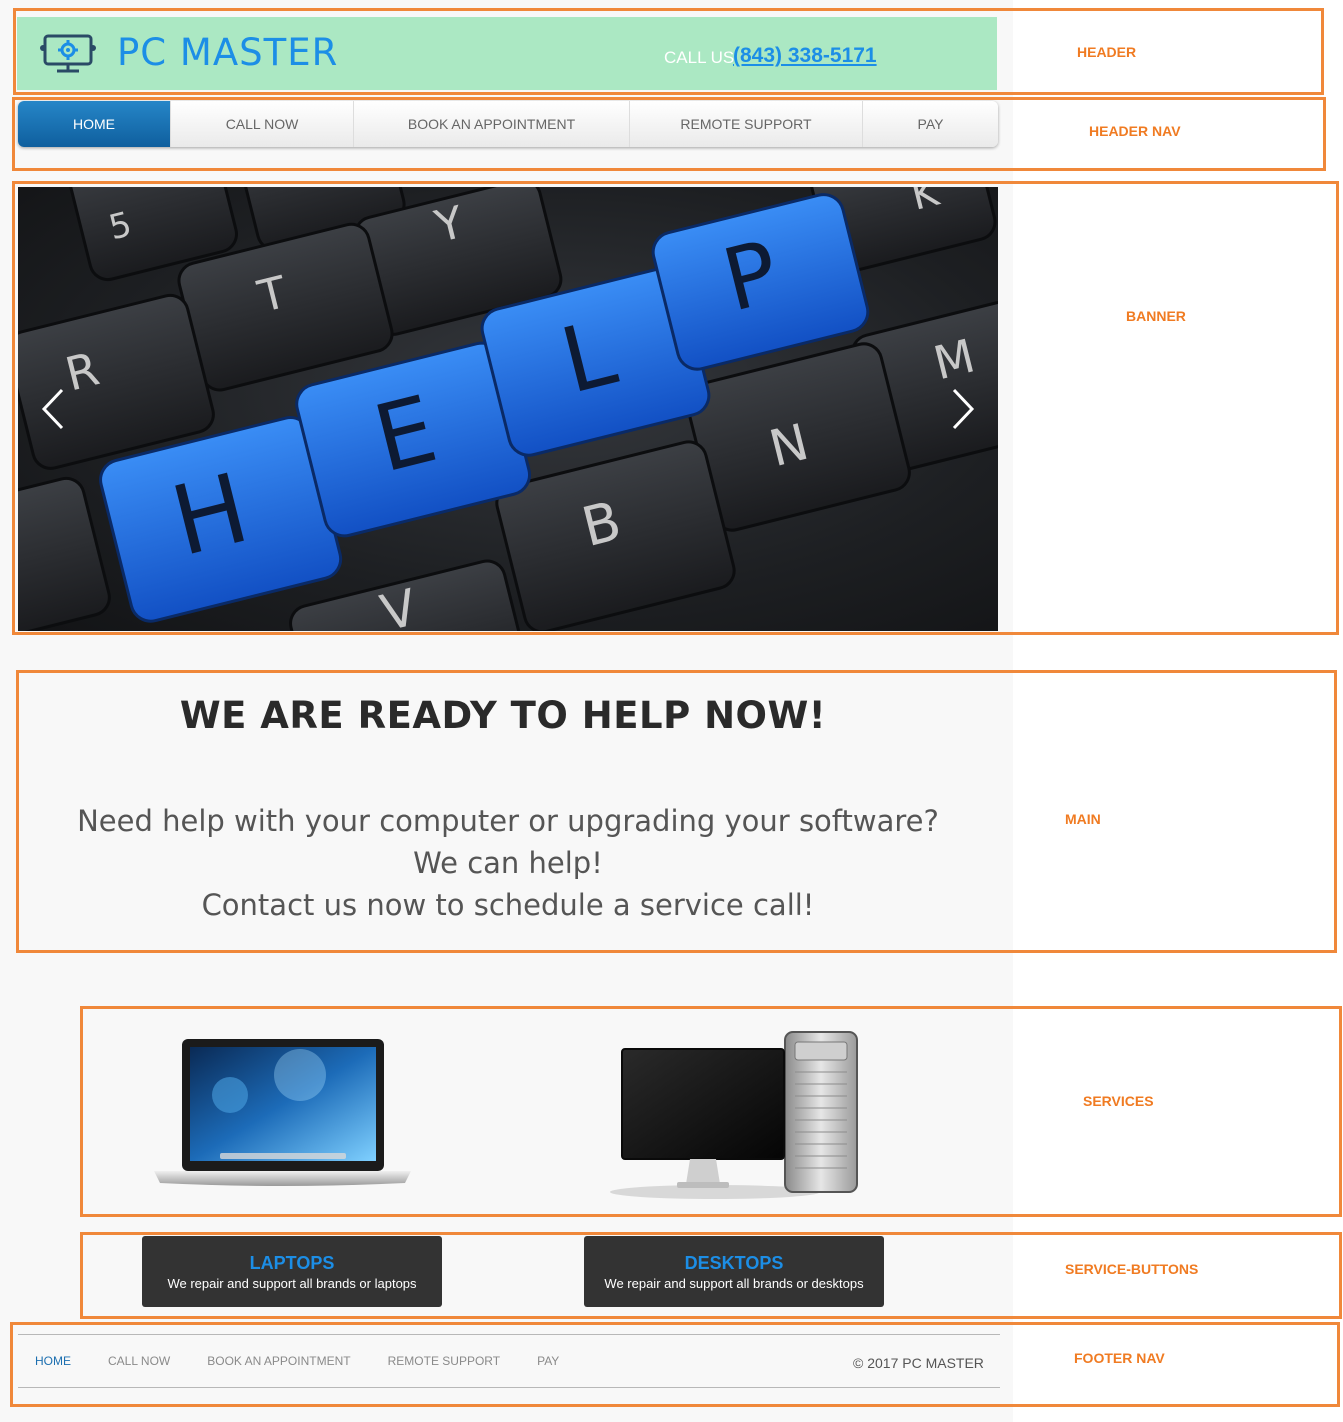  I want to click on annotation-label-service-buttons: SERVICE-BUTTONS, so click(1132, 1269).